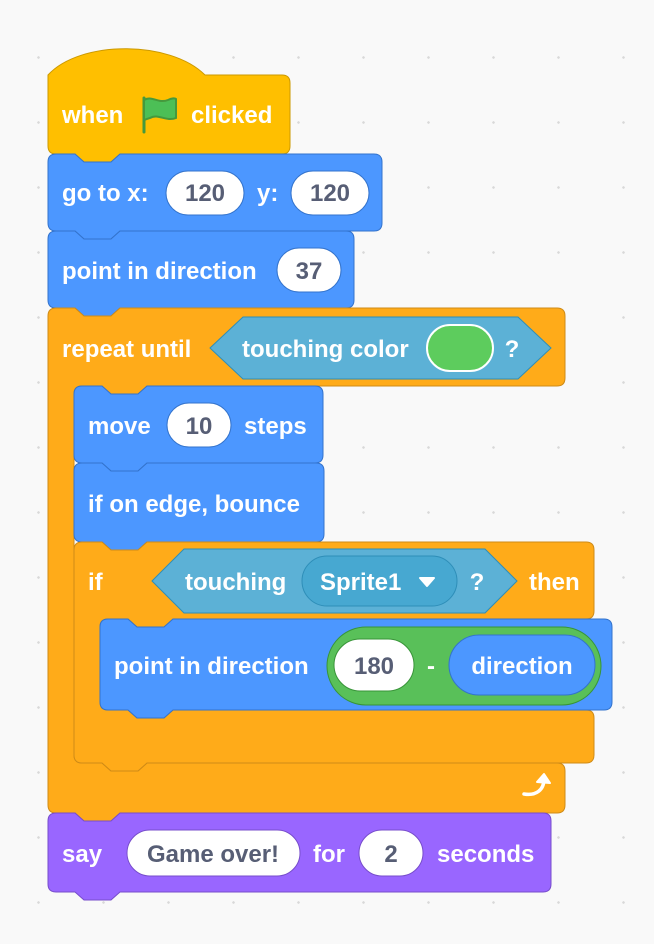  What do you see at coordinates (512, 349) in the screenshot?
I see `touching-color-question: ?` at bounding box center [512, 349].